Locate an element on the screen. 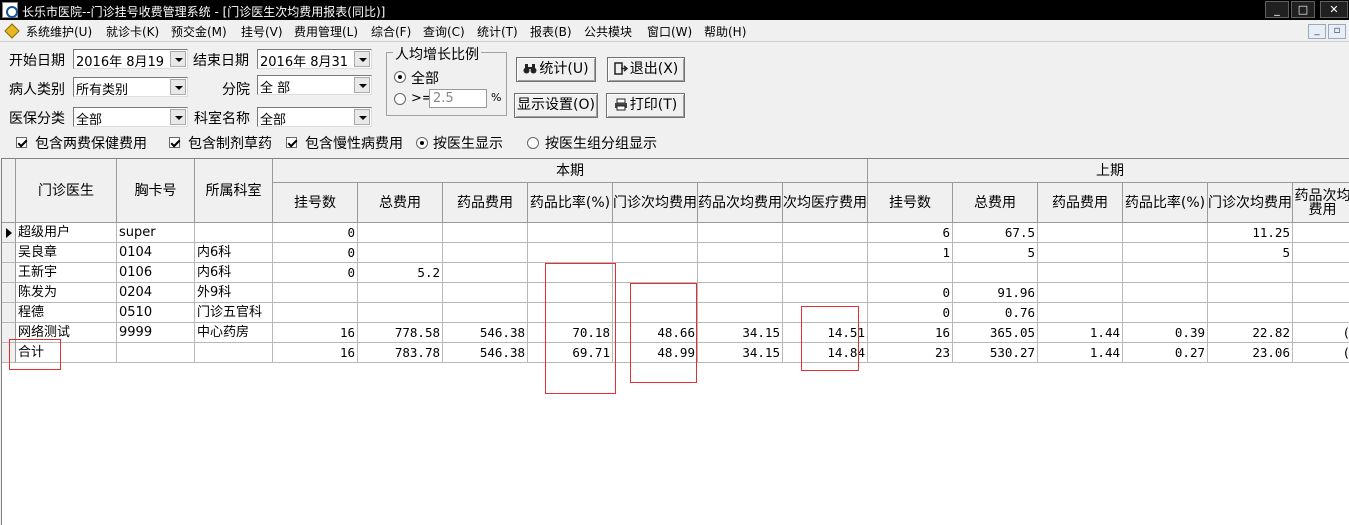  menu-query: 查询(C) is located at coordinates (444, 31).